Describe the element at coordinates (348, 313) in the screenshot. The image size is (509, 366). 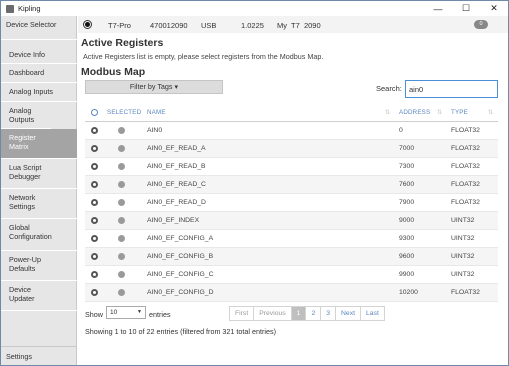
I see `pagination-next: Next` at that location.